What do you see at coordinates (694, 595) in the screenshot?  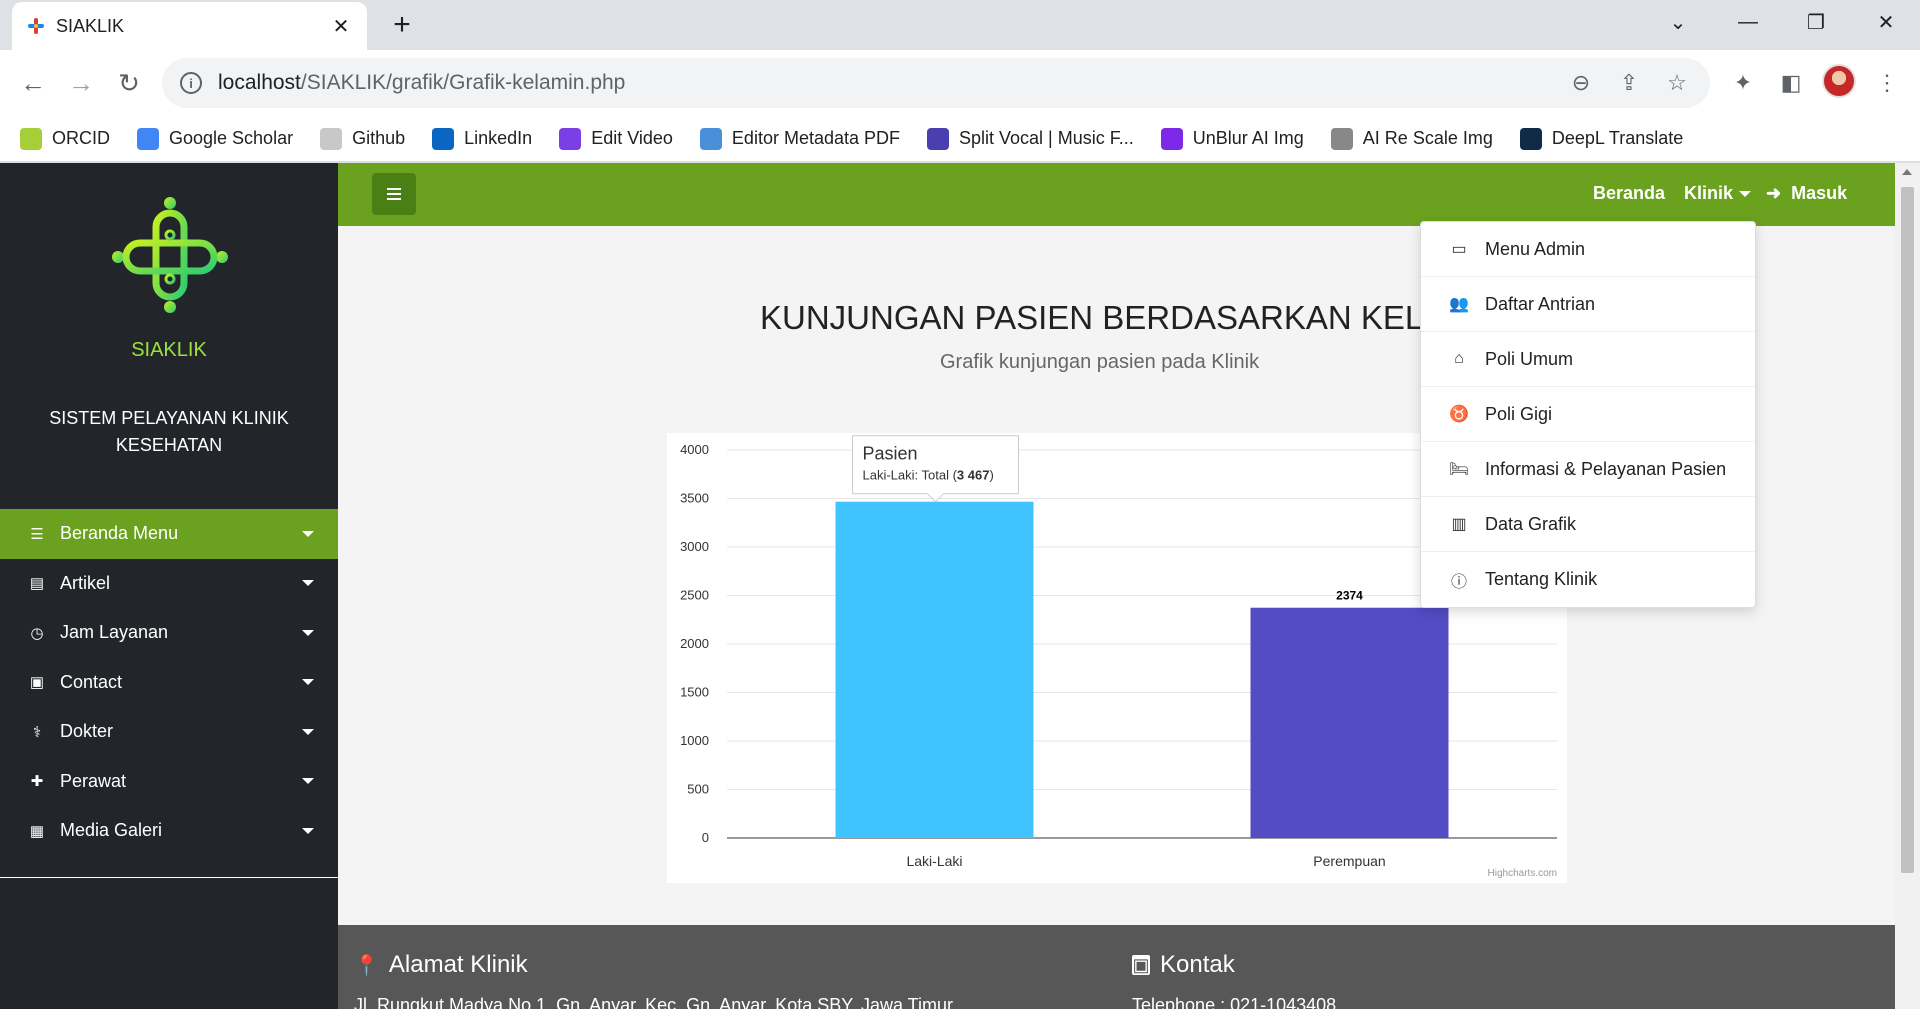 I see `y-tick-label: 2500` at bounding box center [694, 595].